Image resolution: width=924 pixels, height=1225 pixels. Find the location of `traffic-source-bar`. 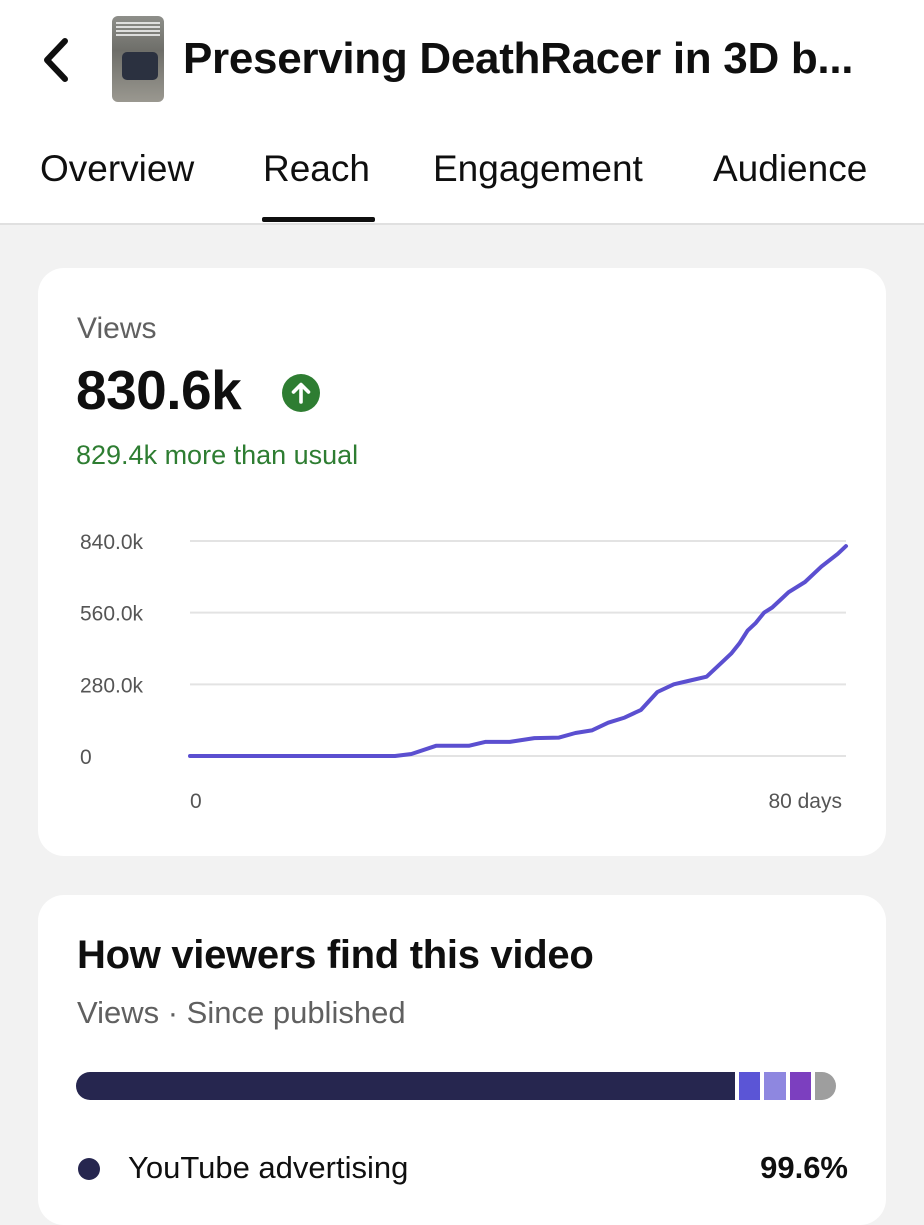

traffic-source-bar is located at coordinates (456, 1086).